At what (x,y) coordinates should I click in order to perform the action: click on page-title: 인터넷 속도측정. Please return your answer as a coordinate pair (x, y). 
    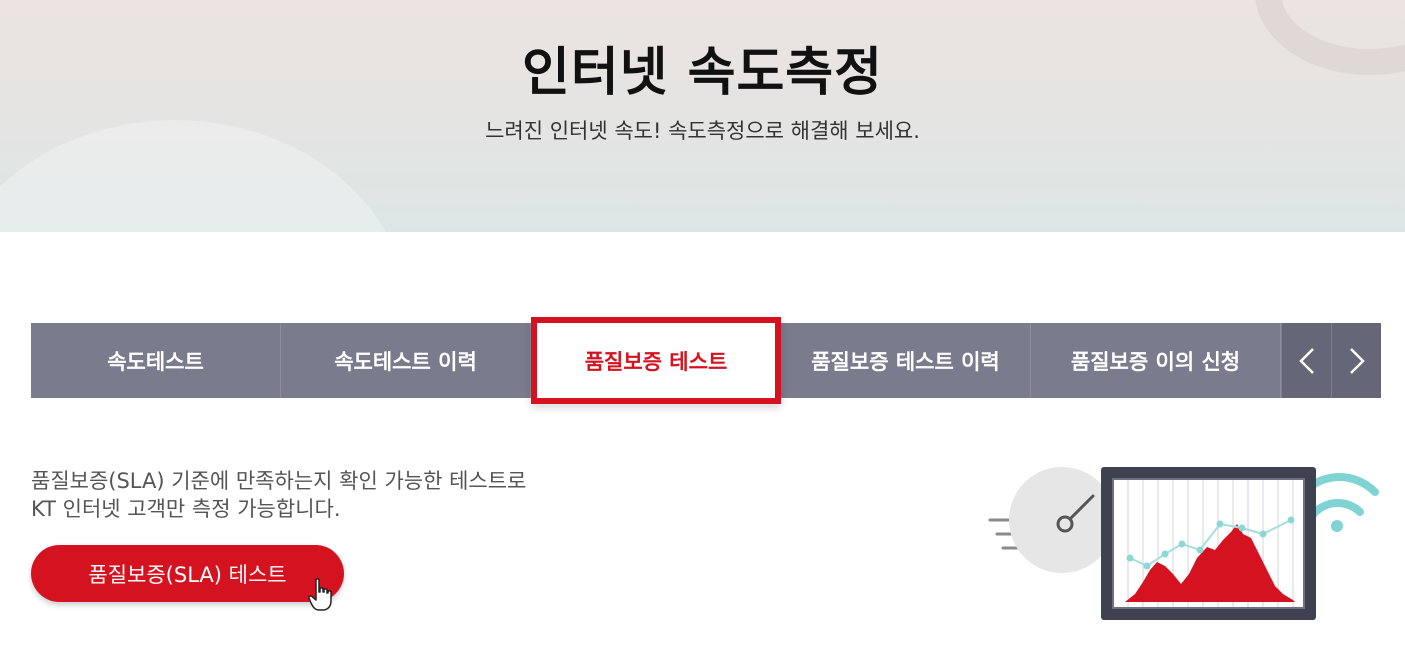
    Looking at the image, I should click on (702, 73).